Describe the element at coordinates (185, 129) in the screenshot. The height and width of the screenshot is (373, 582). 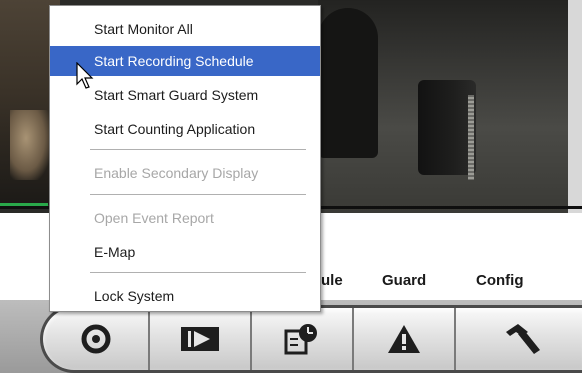
I see `menu-item-start-counting-application: Start Counting Application` at that location.